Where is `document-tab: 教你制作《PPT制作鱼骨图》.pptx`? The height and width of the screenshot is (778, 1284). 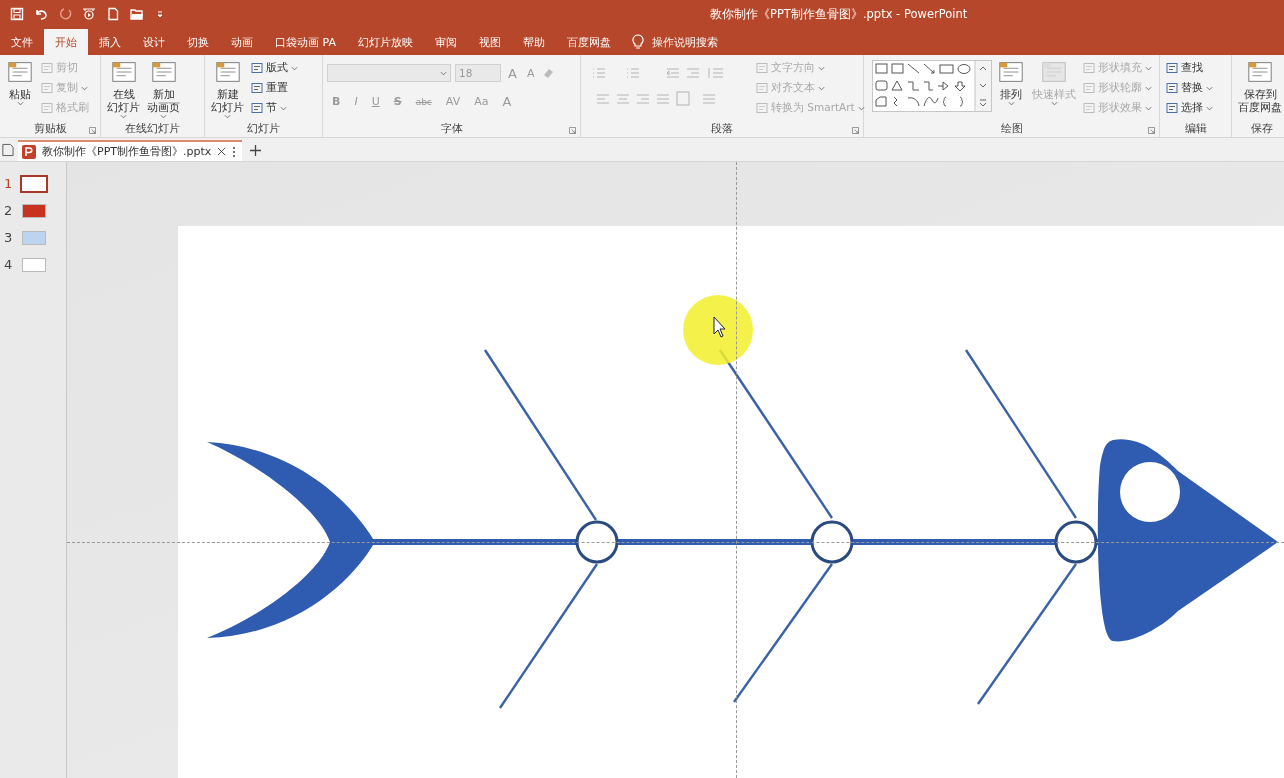
document-tab: 教你制作《PPT制作鱼骨图》.pptx is located at coordinates (130, 150).